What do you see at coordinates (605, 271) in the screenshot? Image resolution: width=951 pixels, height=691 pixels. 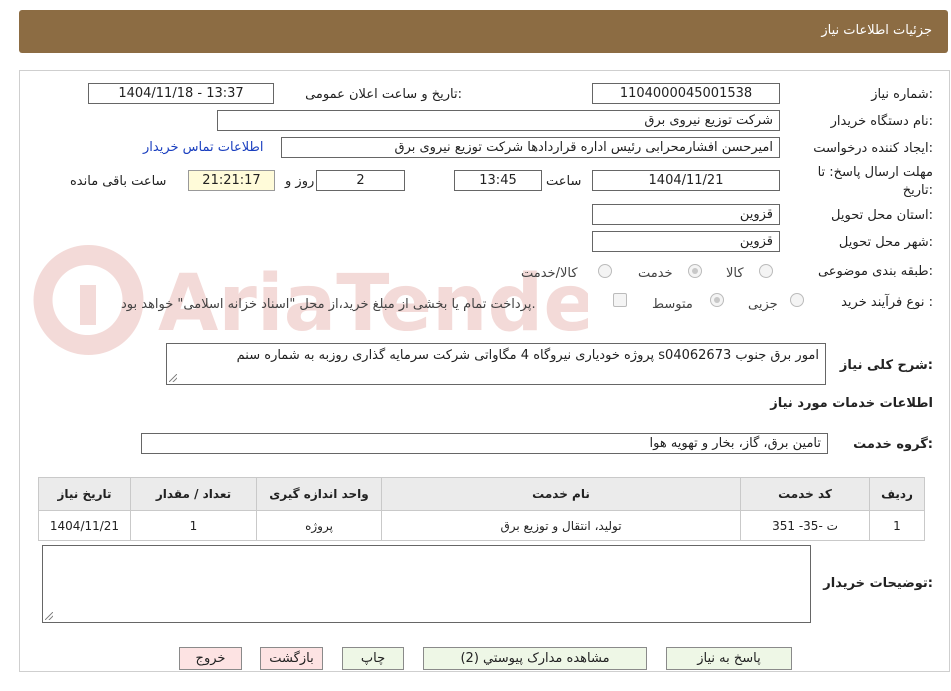 I see `category-goods-service-radio` at bounding box center [605, 271].